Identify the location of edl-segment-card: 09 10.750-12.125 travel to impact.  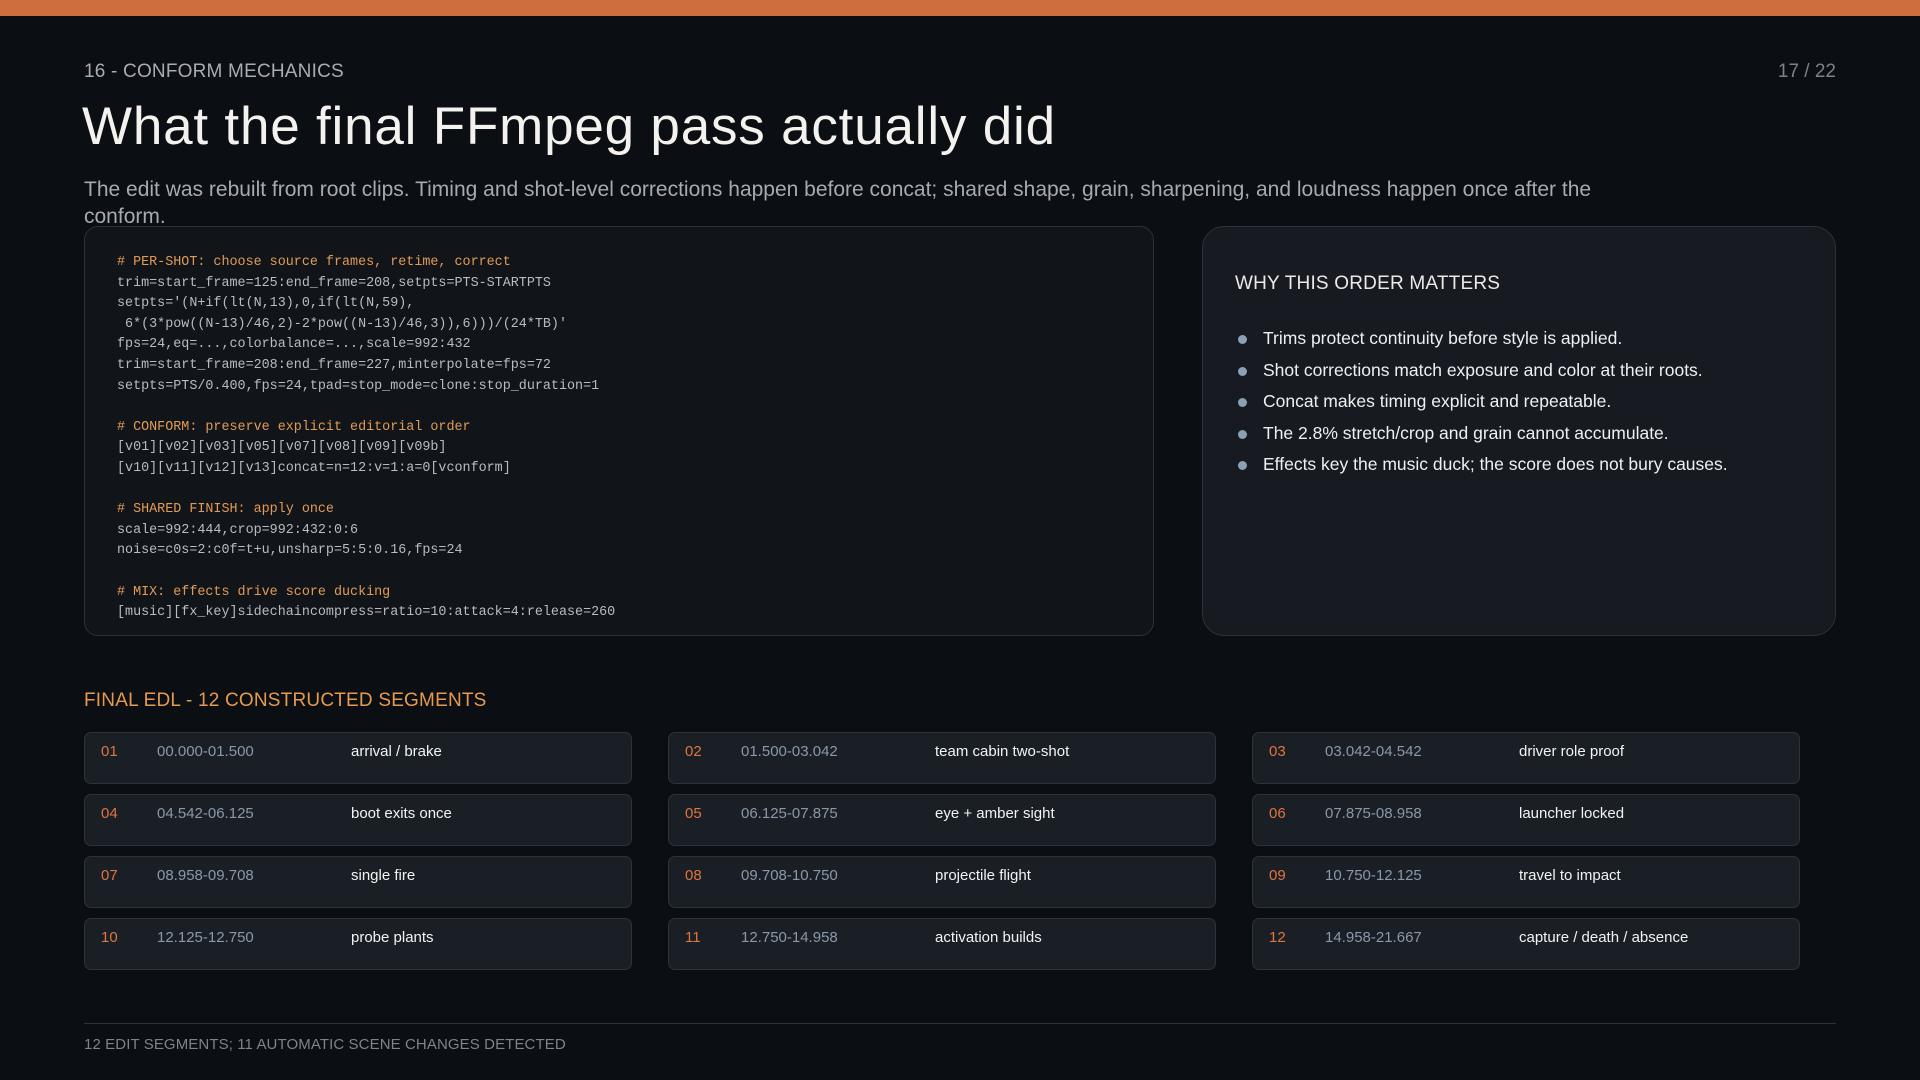
(1526, 882).